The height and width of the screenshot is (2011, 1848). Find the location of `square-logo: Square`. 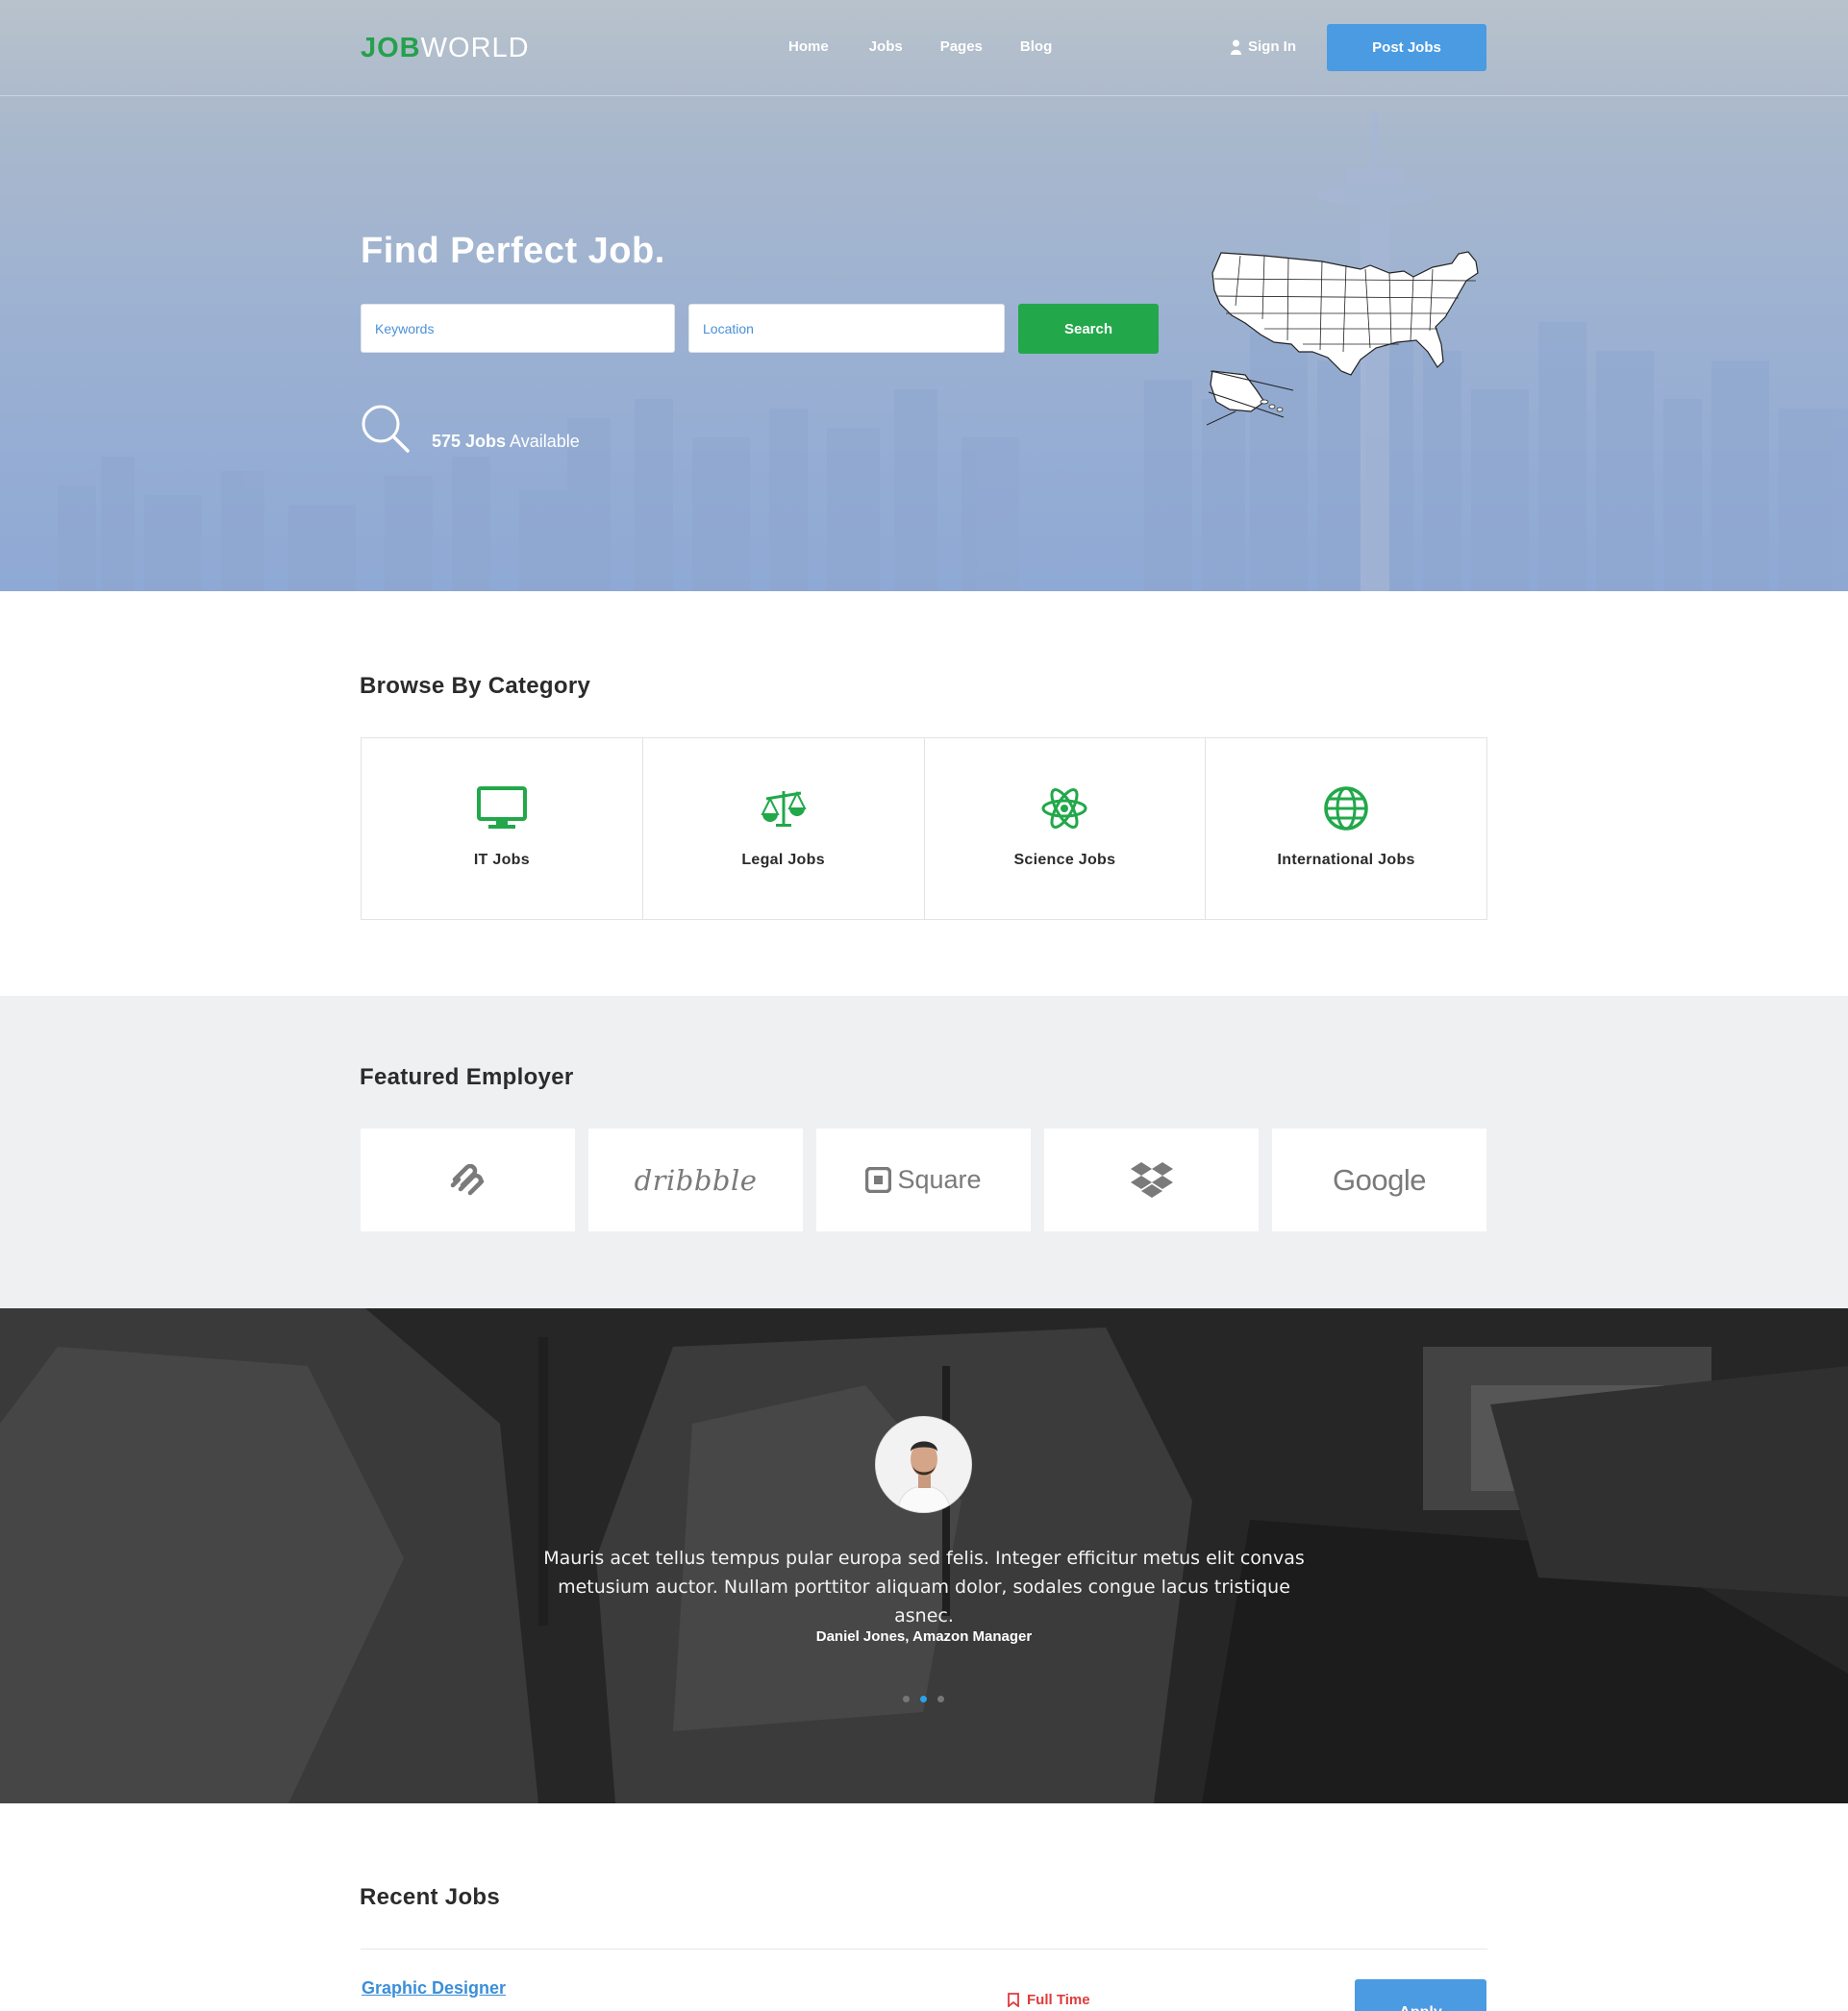

square-logo: Square is located at coordinates (923, 1180).